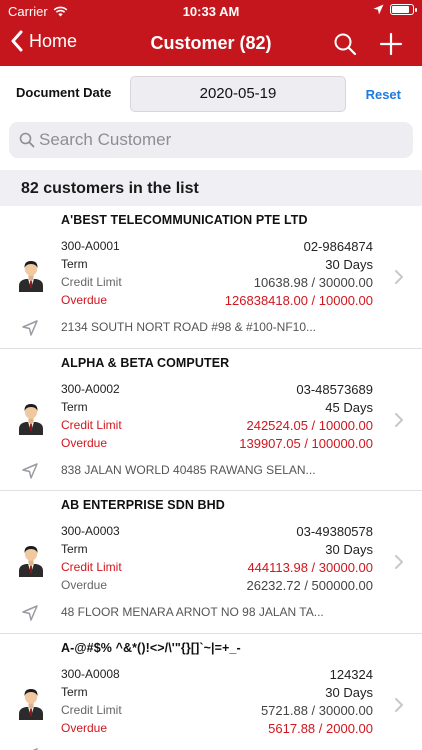 This screenshot has height=750, width=422. I want to click on customer-name: A-@#$% ^&*()!<>/\'"{}[]`~|=+_-, so click(151, 647).